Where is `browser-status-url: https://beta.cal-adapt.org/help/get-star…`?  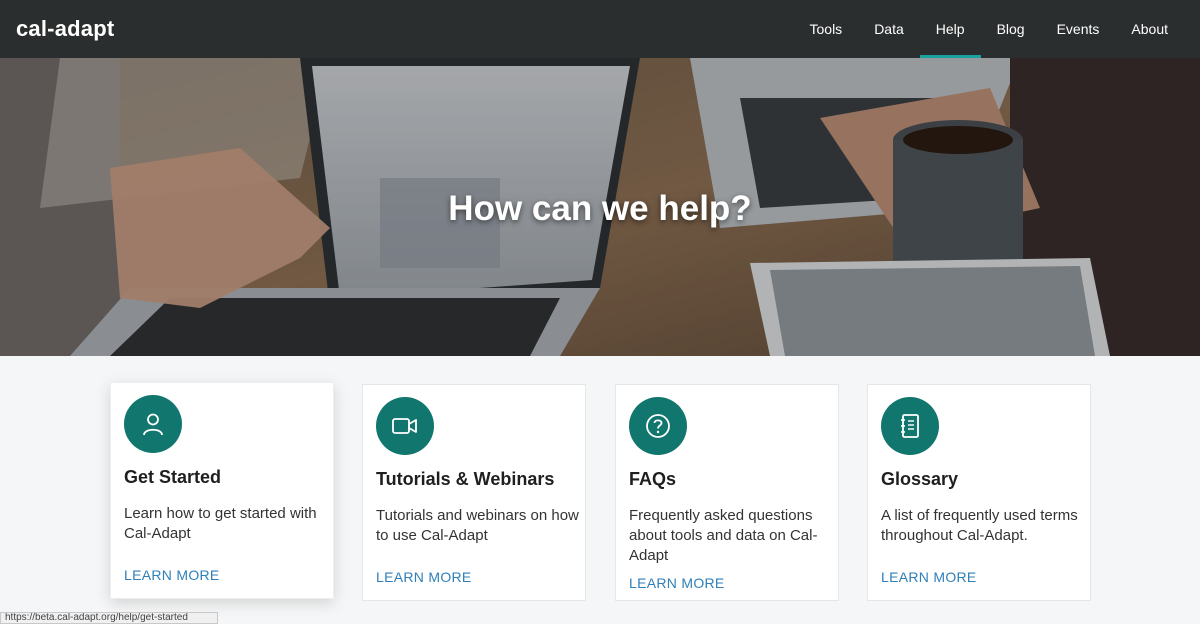
browser-status-url: https://beta.cal-adapt.org/help/get-star… is located at coordinates (109, 618).